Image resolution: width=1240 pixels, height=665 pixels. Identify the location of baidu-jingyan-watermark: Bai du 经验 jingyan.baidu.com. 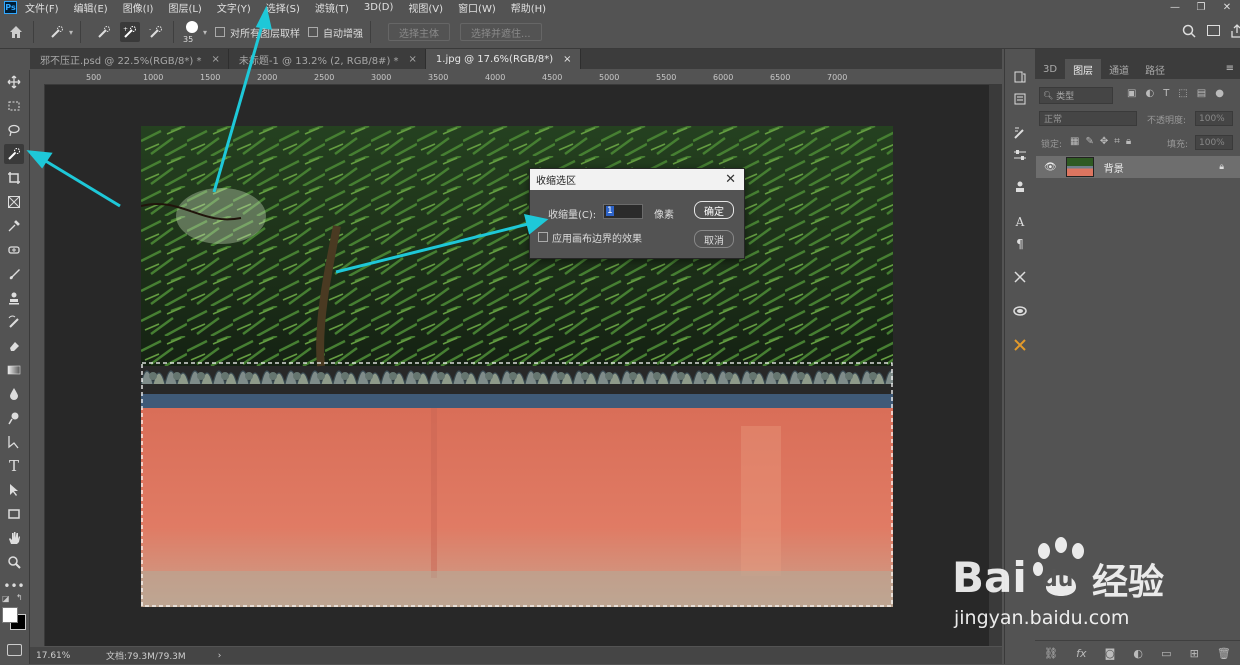
(1072, 584).